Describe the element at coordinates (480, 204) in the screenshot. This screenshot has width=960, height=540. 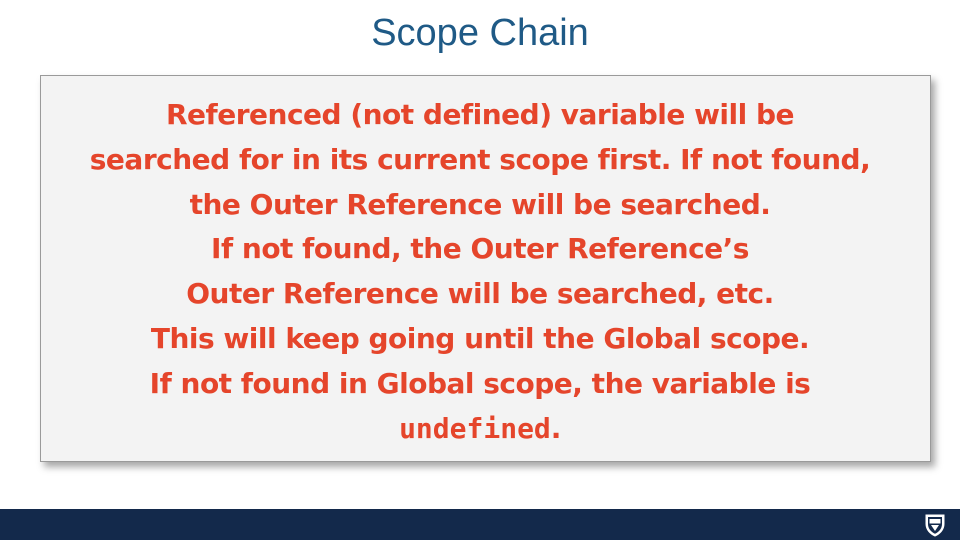
I see `body-line-3: the Outer Reference will be searched.` at that location.